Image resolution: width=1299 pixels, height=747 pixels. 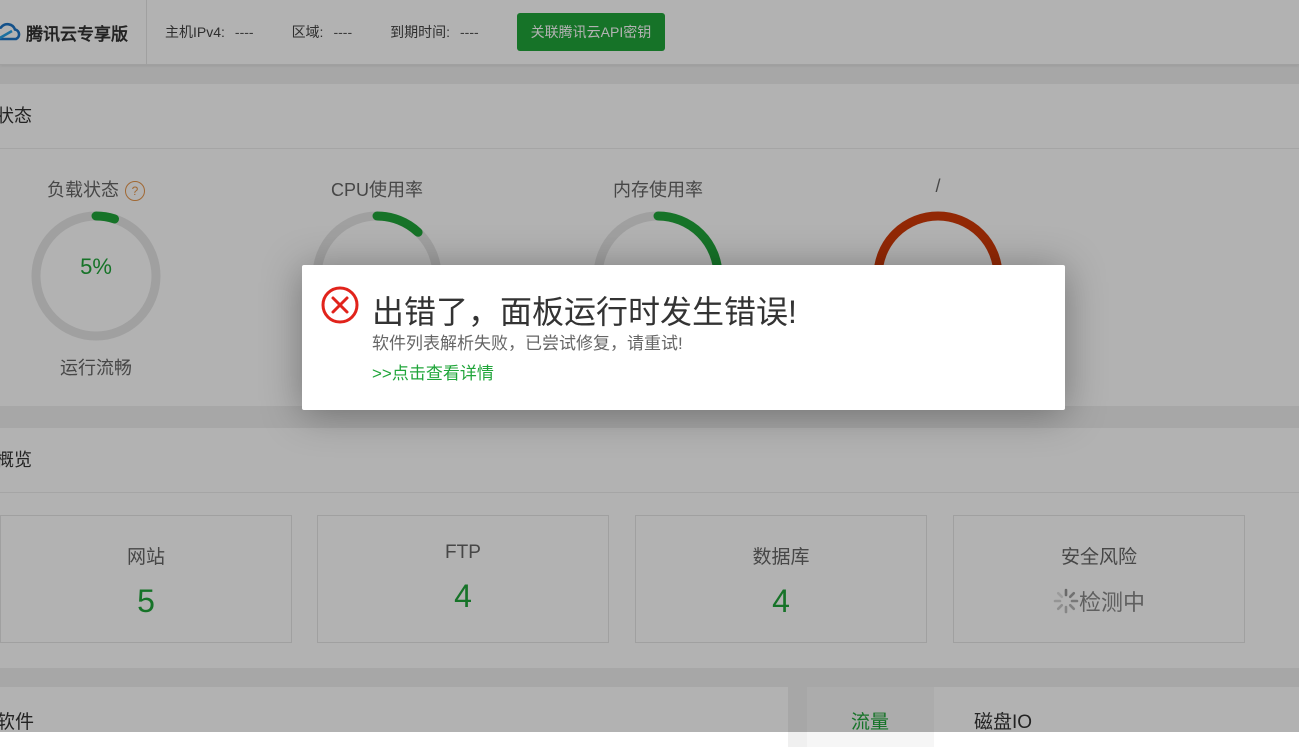 What do you see at coordinates (340, 305) in the screenshot?
I see `error-icon` at bounding box center [340, 305].